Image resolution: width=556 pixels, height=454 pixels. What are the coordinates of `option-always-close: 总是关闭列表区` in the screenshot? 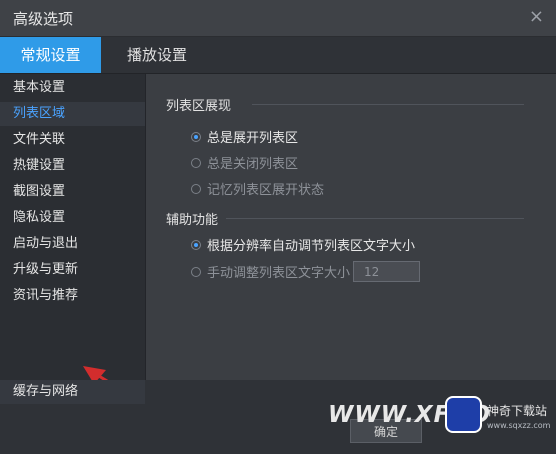 It's located at (252, 162).